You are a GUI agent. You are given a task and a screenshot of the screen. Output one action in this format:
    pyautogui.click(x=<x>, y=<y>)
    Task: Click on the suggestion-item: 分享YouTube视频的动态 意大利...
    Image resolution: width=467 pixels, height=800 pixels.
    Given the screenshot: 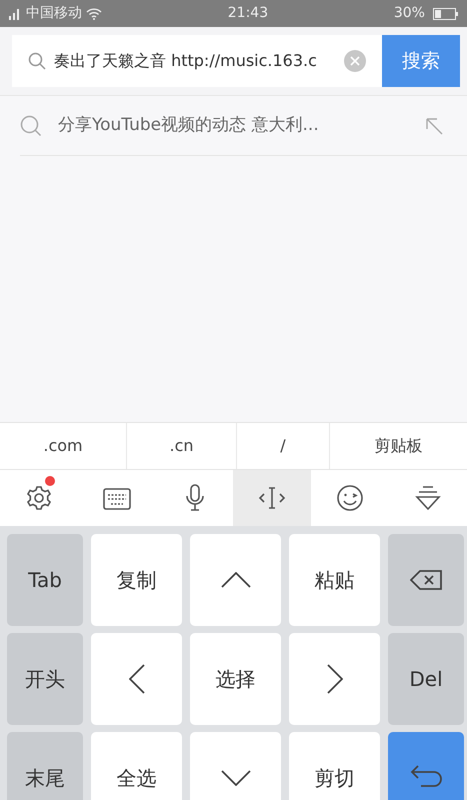 What is the action you would take?
    pyautogui.click(x=188, y=125)
    